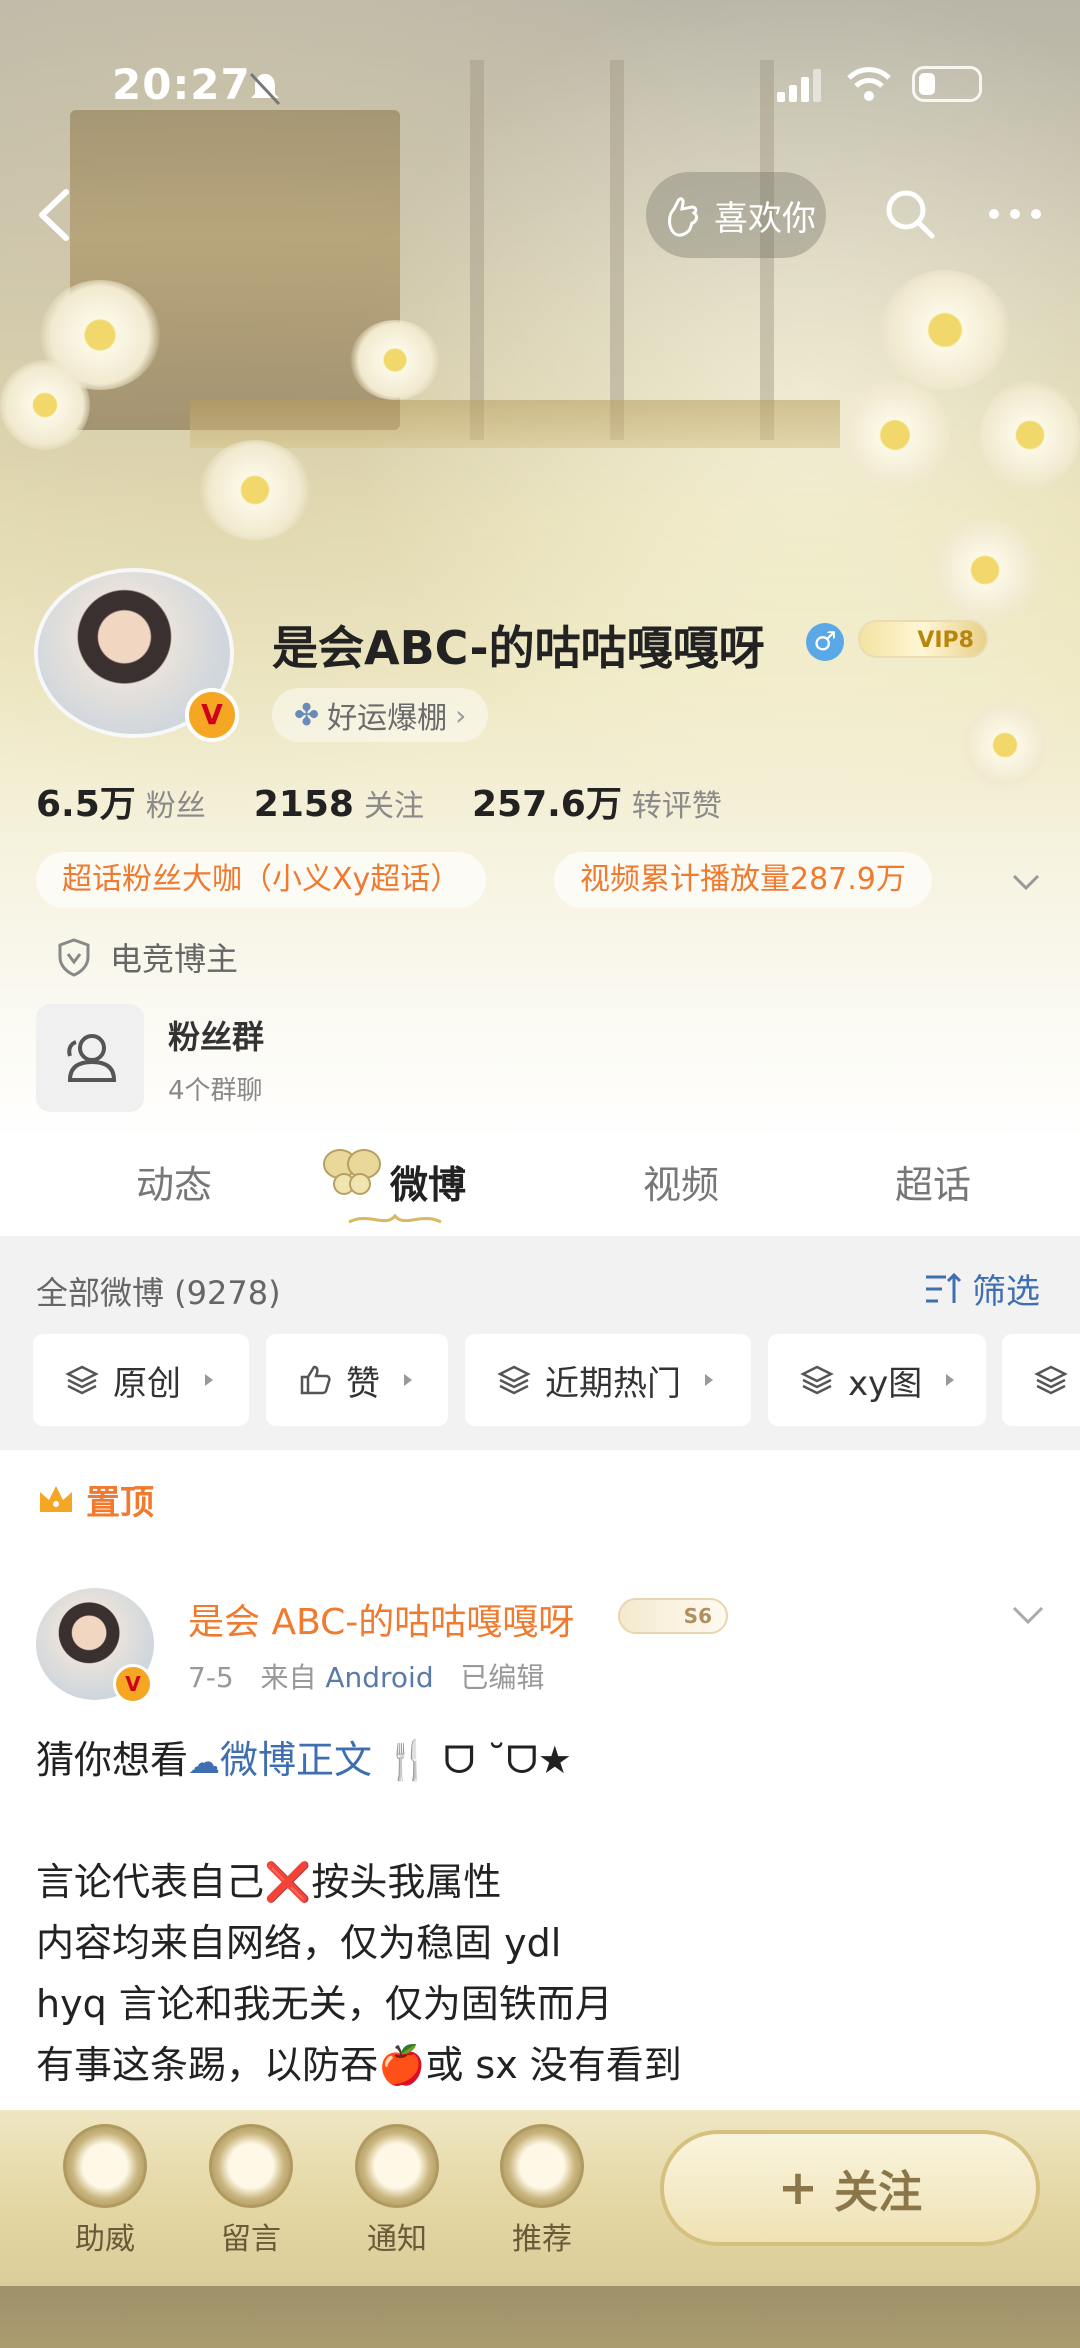  I want to click on post-meta: 7-5 来自 Android 已编辑, so click(366, 1676).